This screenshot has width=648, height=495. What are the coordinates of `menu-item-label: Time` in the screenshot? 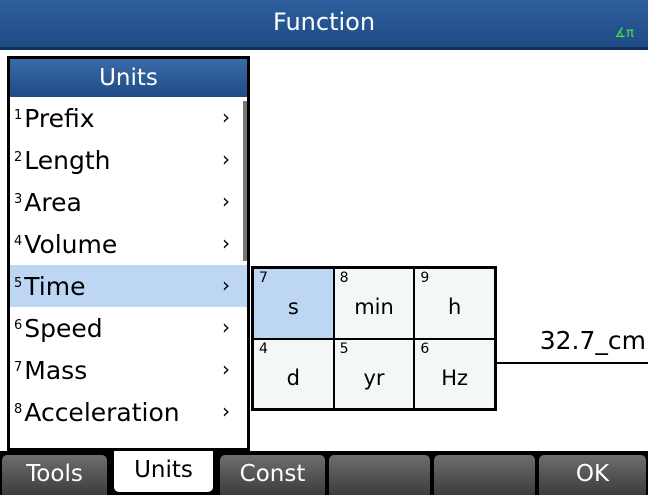 It's located at (55, 286).